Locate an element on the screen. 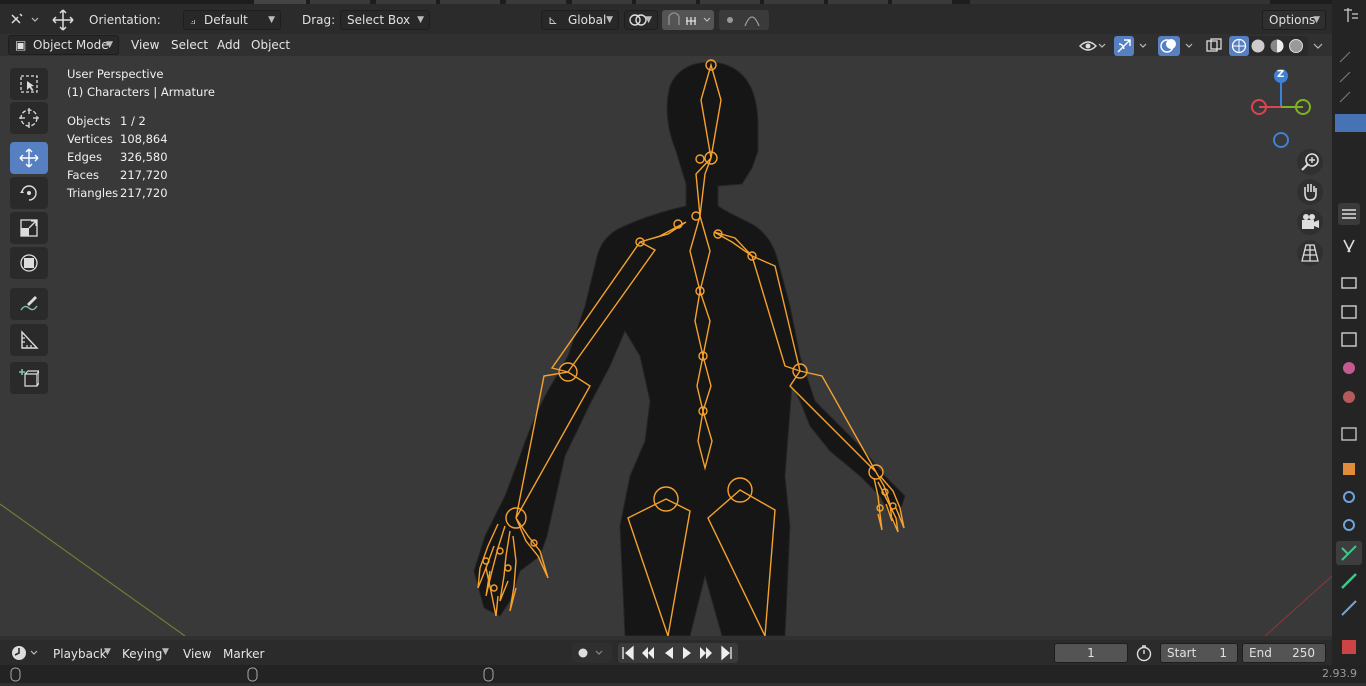  collection-info: (1) Characters | Armature is located at coordinates (141, 92).